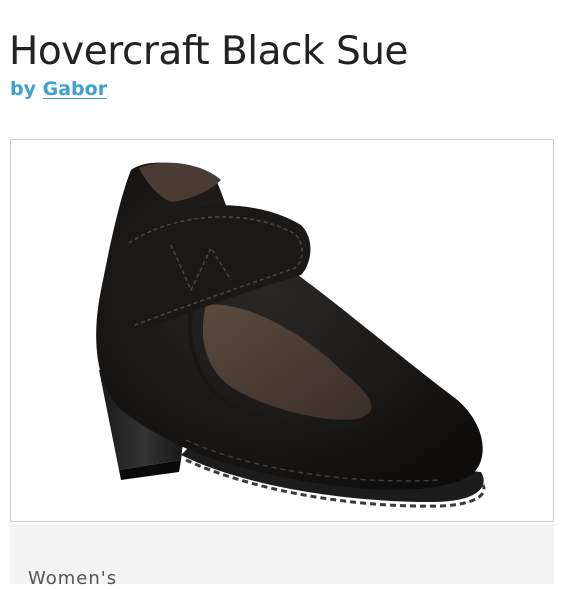 The image size is (580, 589). I want to click on brand-link: Gabor, so click(75, 89).